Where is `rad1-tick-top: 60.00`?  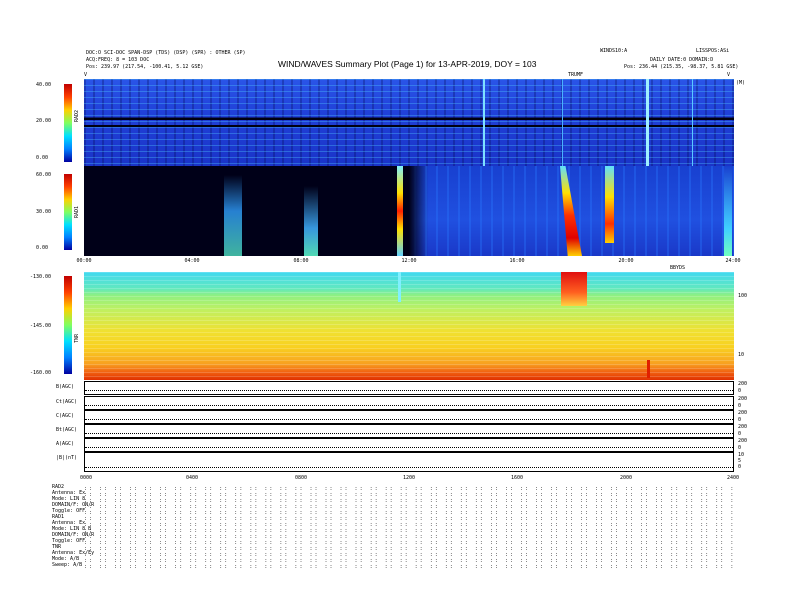 rad1-tick-top: 60.00 is located at coordinates (44, 175).